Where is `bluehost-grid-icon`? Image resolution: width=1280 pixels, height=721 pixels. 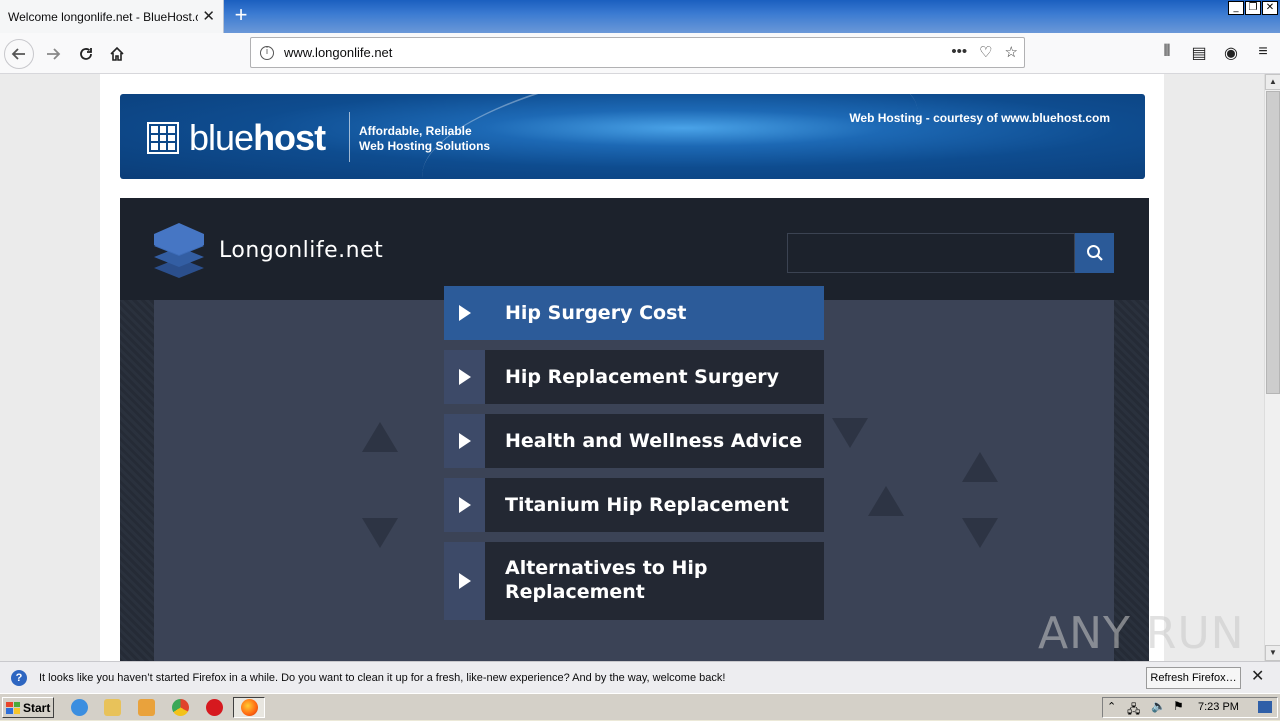
bluehost-grid-icon is located at coordinates (163, 138).